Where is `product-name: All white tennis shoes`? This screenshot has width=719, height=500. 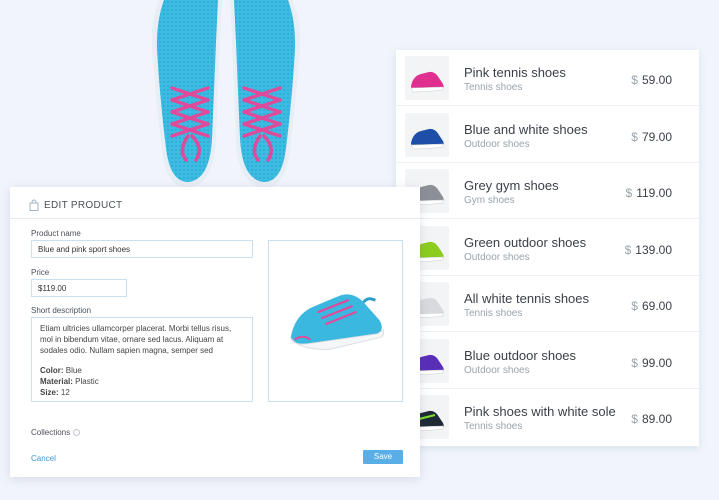 product-name: All white tennis shoes is located at coordinates (527, 298).